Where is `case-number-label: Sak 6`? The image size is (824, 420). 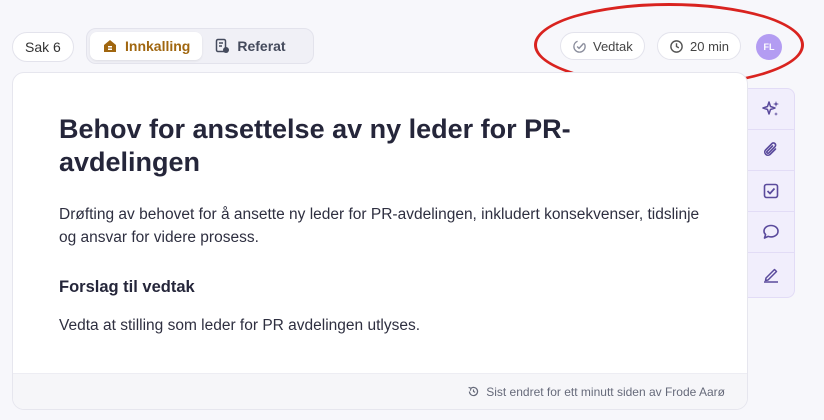
case-number-label: Sak 6 is located at coordinates (43, 47).